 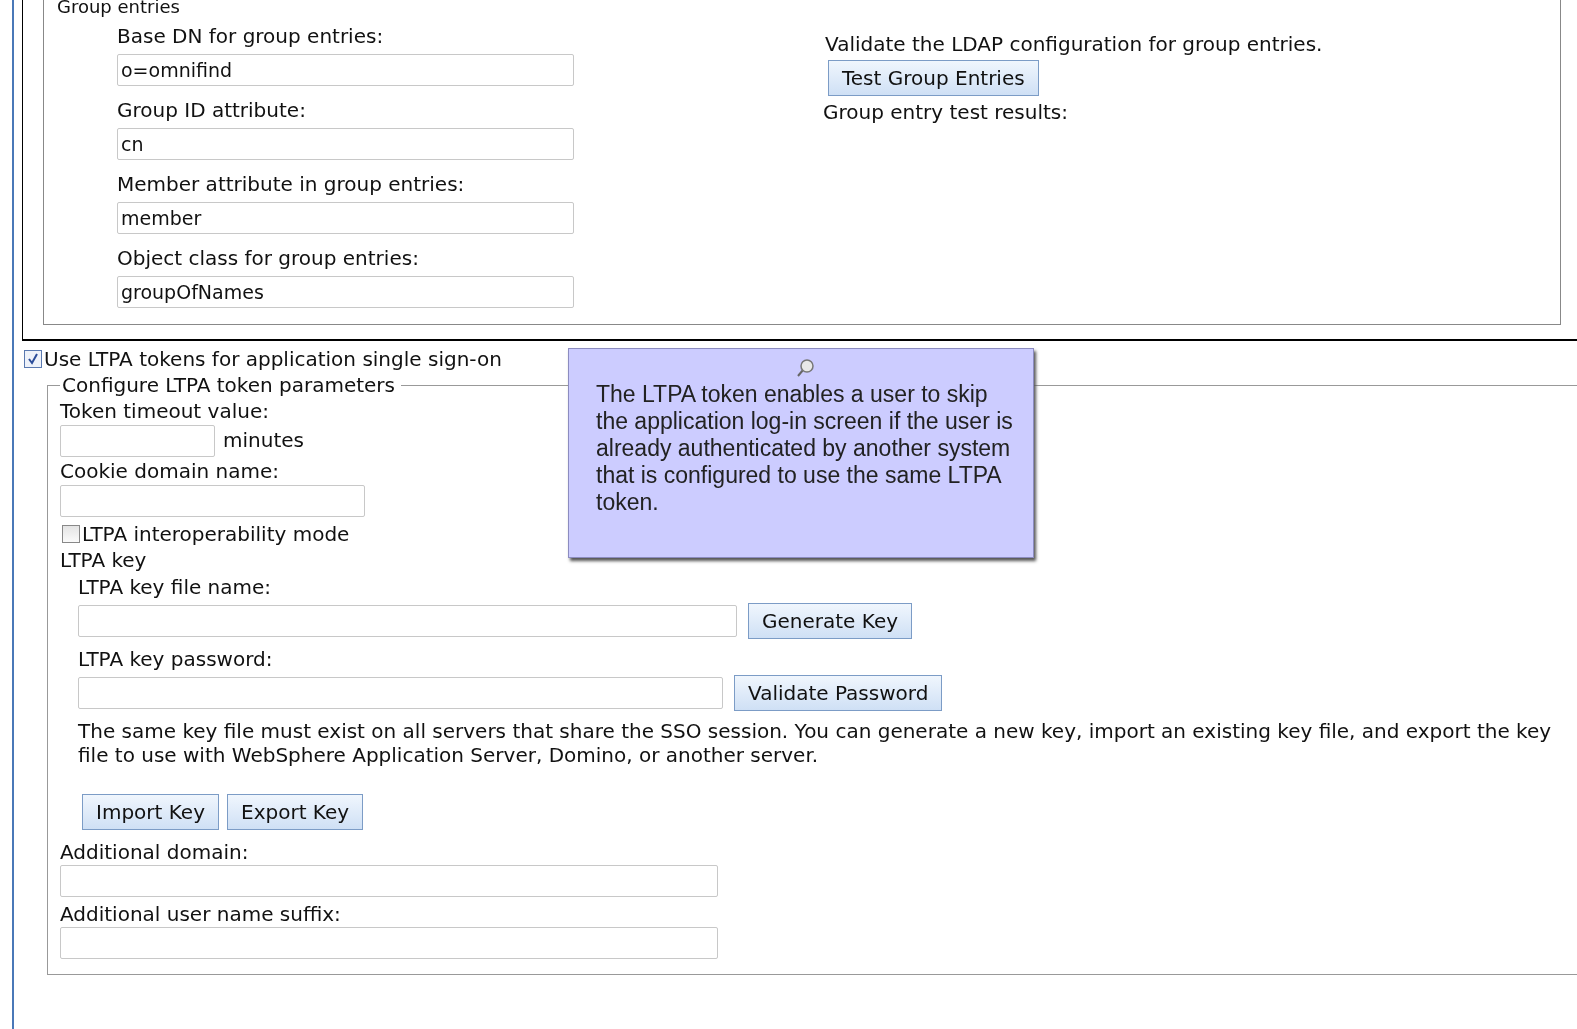 What do you see at coordinates (291, 184) in the screenshot?
I see `field-label: Member attribute in group entries:` at bounding box center [291, 184].